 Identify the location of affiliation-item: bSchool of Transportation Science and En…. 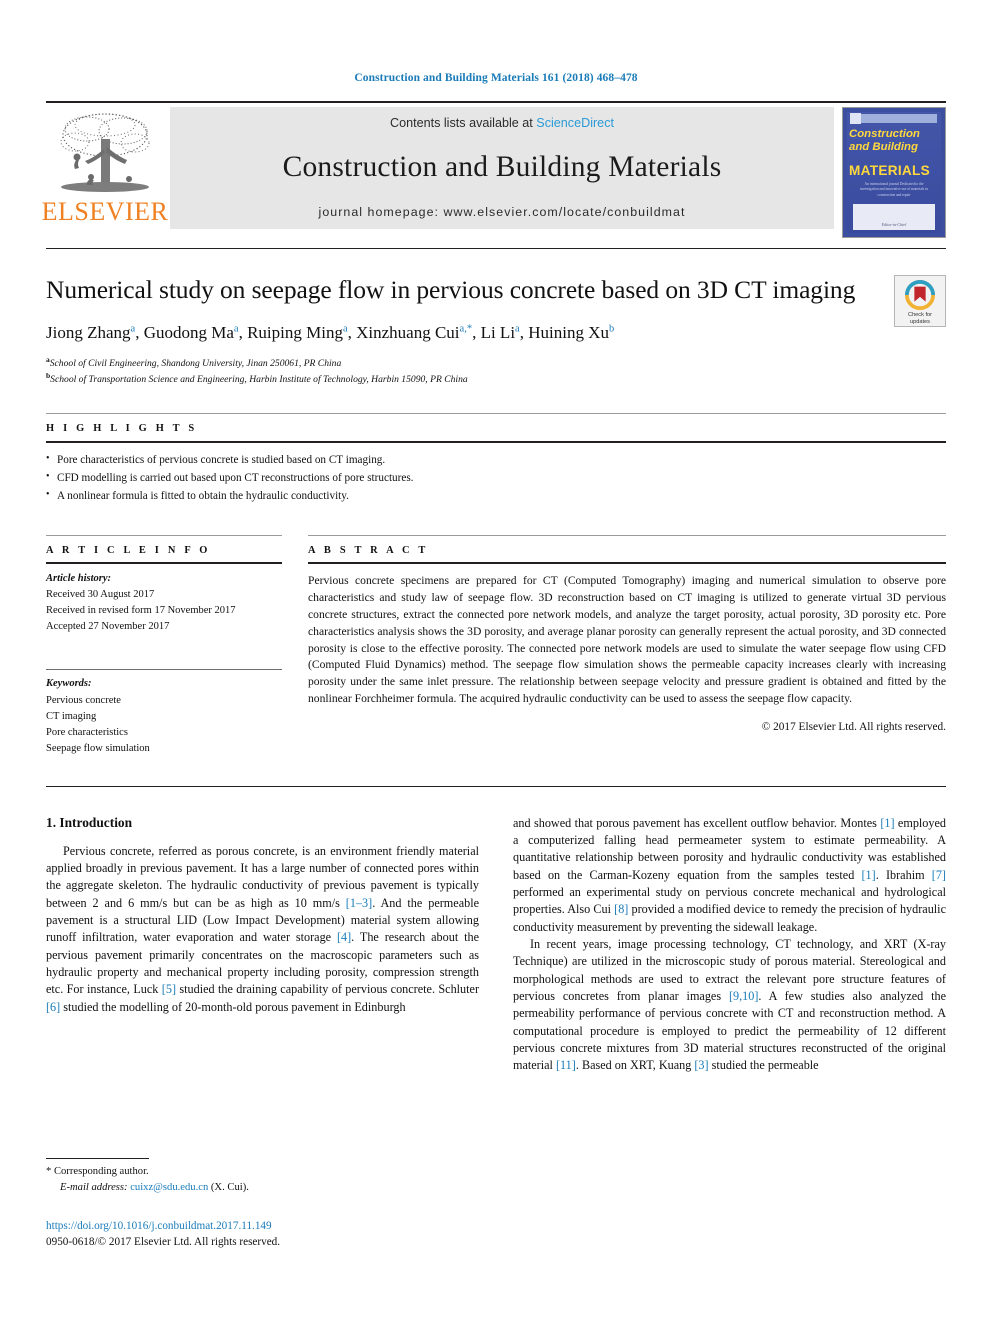
(462, 379).